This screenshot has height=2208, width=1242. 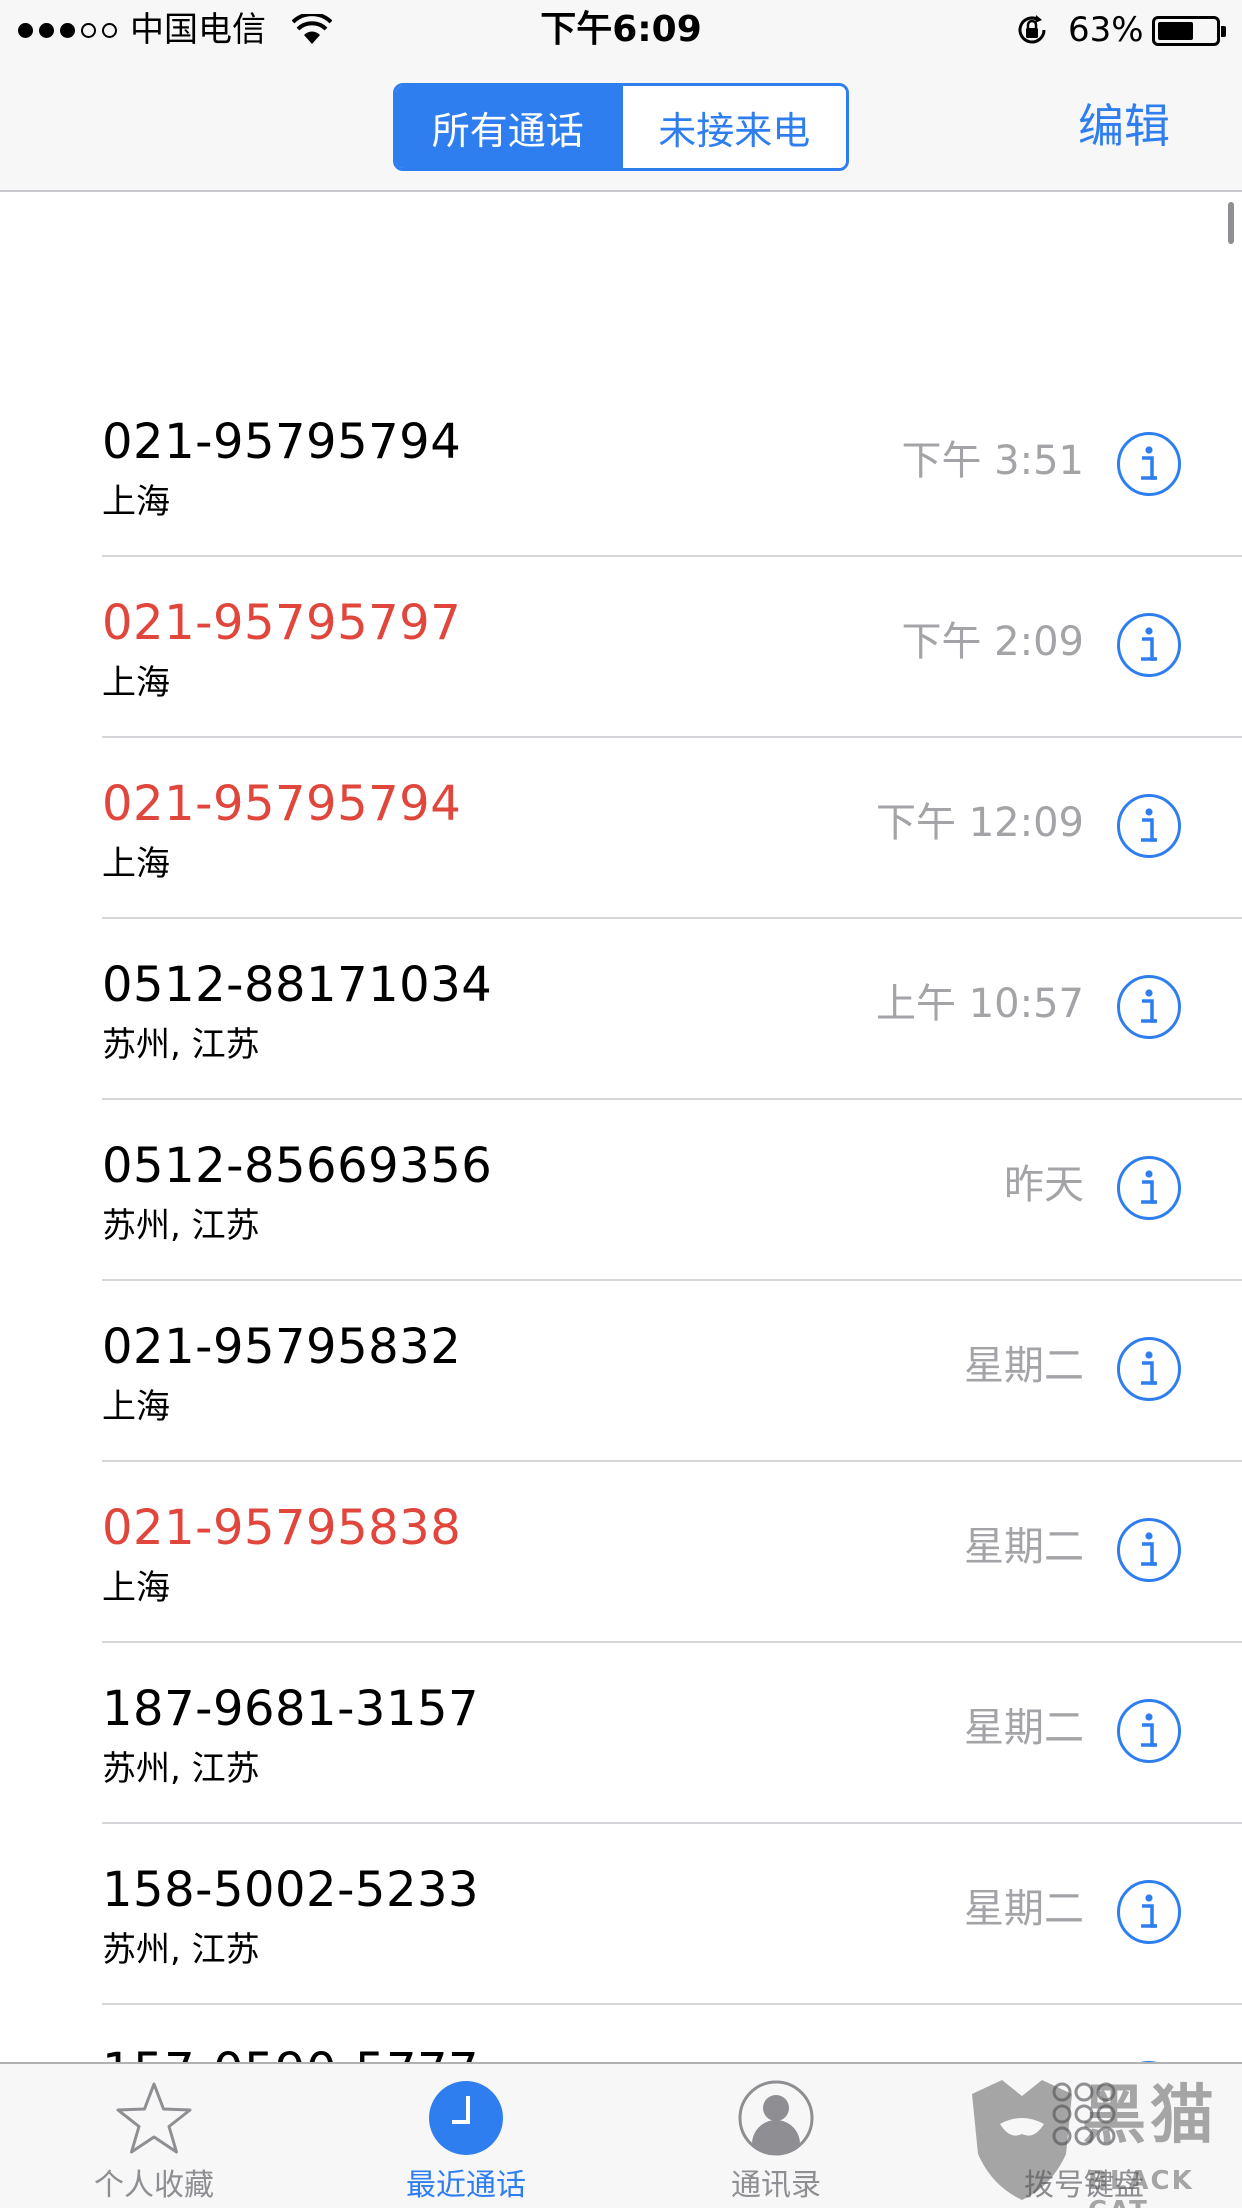 I want to click on tab-recents: 最近通话, so click(x=466, y=2136).